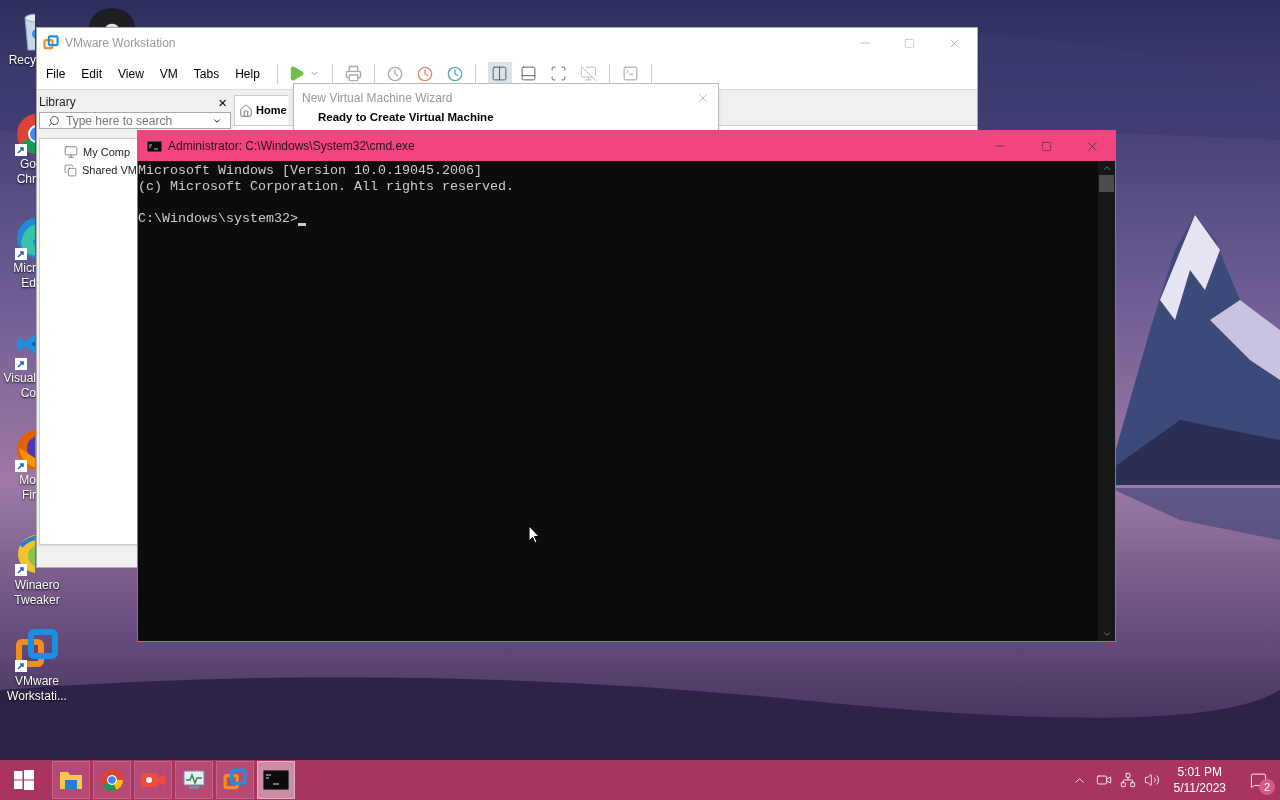 The image size is (1280, 800). Describe the element at coordinates (1127, 780) in the screenshot. I see `network-icon` at that location.